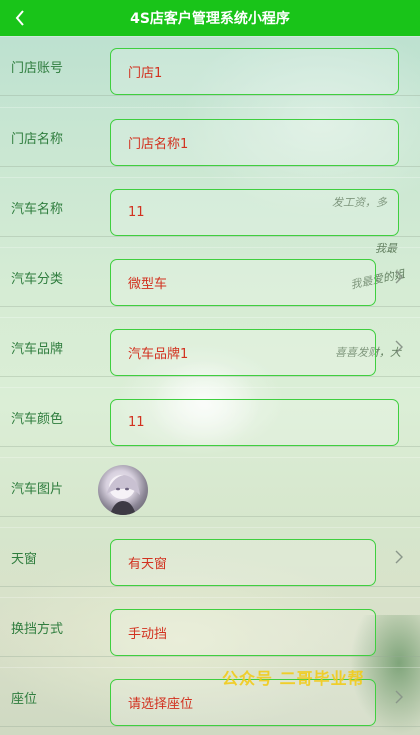 The height and width of the screenshot is (735, 420). Describe the element at coordinates (37, 489) in the screenshot. I see `form-label: 汽车图片` at that location.